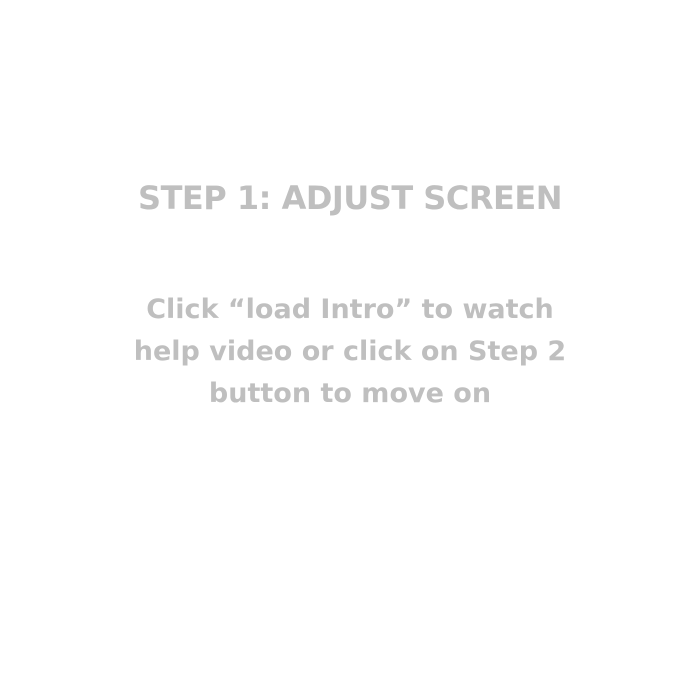 The height and width of the screenshot is (700, 700). What do you see at coordinates (350, 309) in the screenshot?
I see `instruction-line: Click “load Intro” to watch` at bounding box center [350, 309].